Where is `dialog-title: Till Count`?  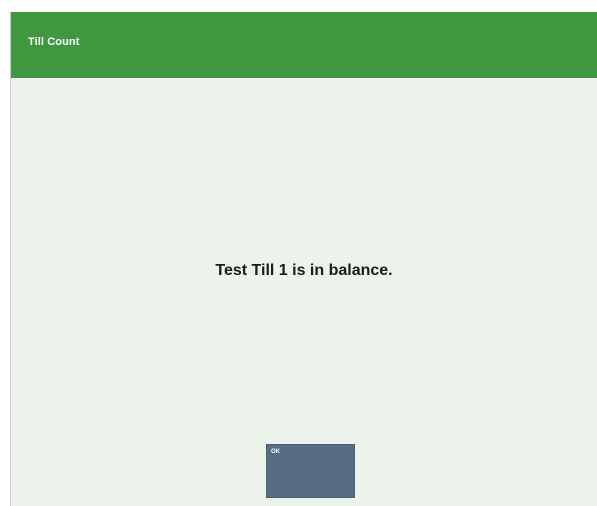
dialog-title: Till Count is located at coordinates (54, 42).